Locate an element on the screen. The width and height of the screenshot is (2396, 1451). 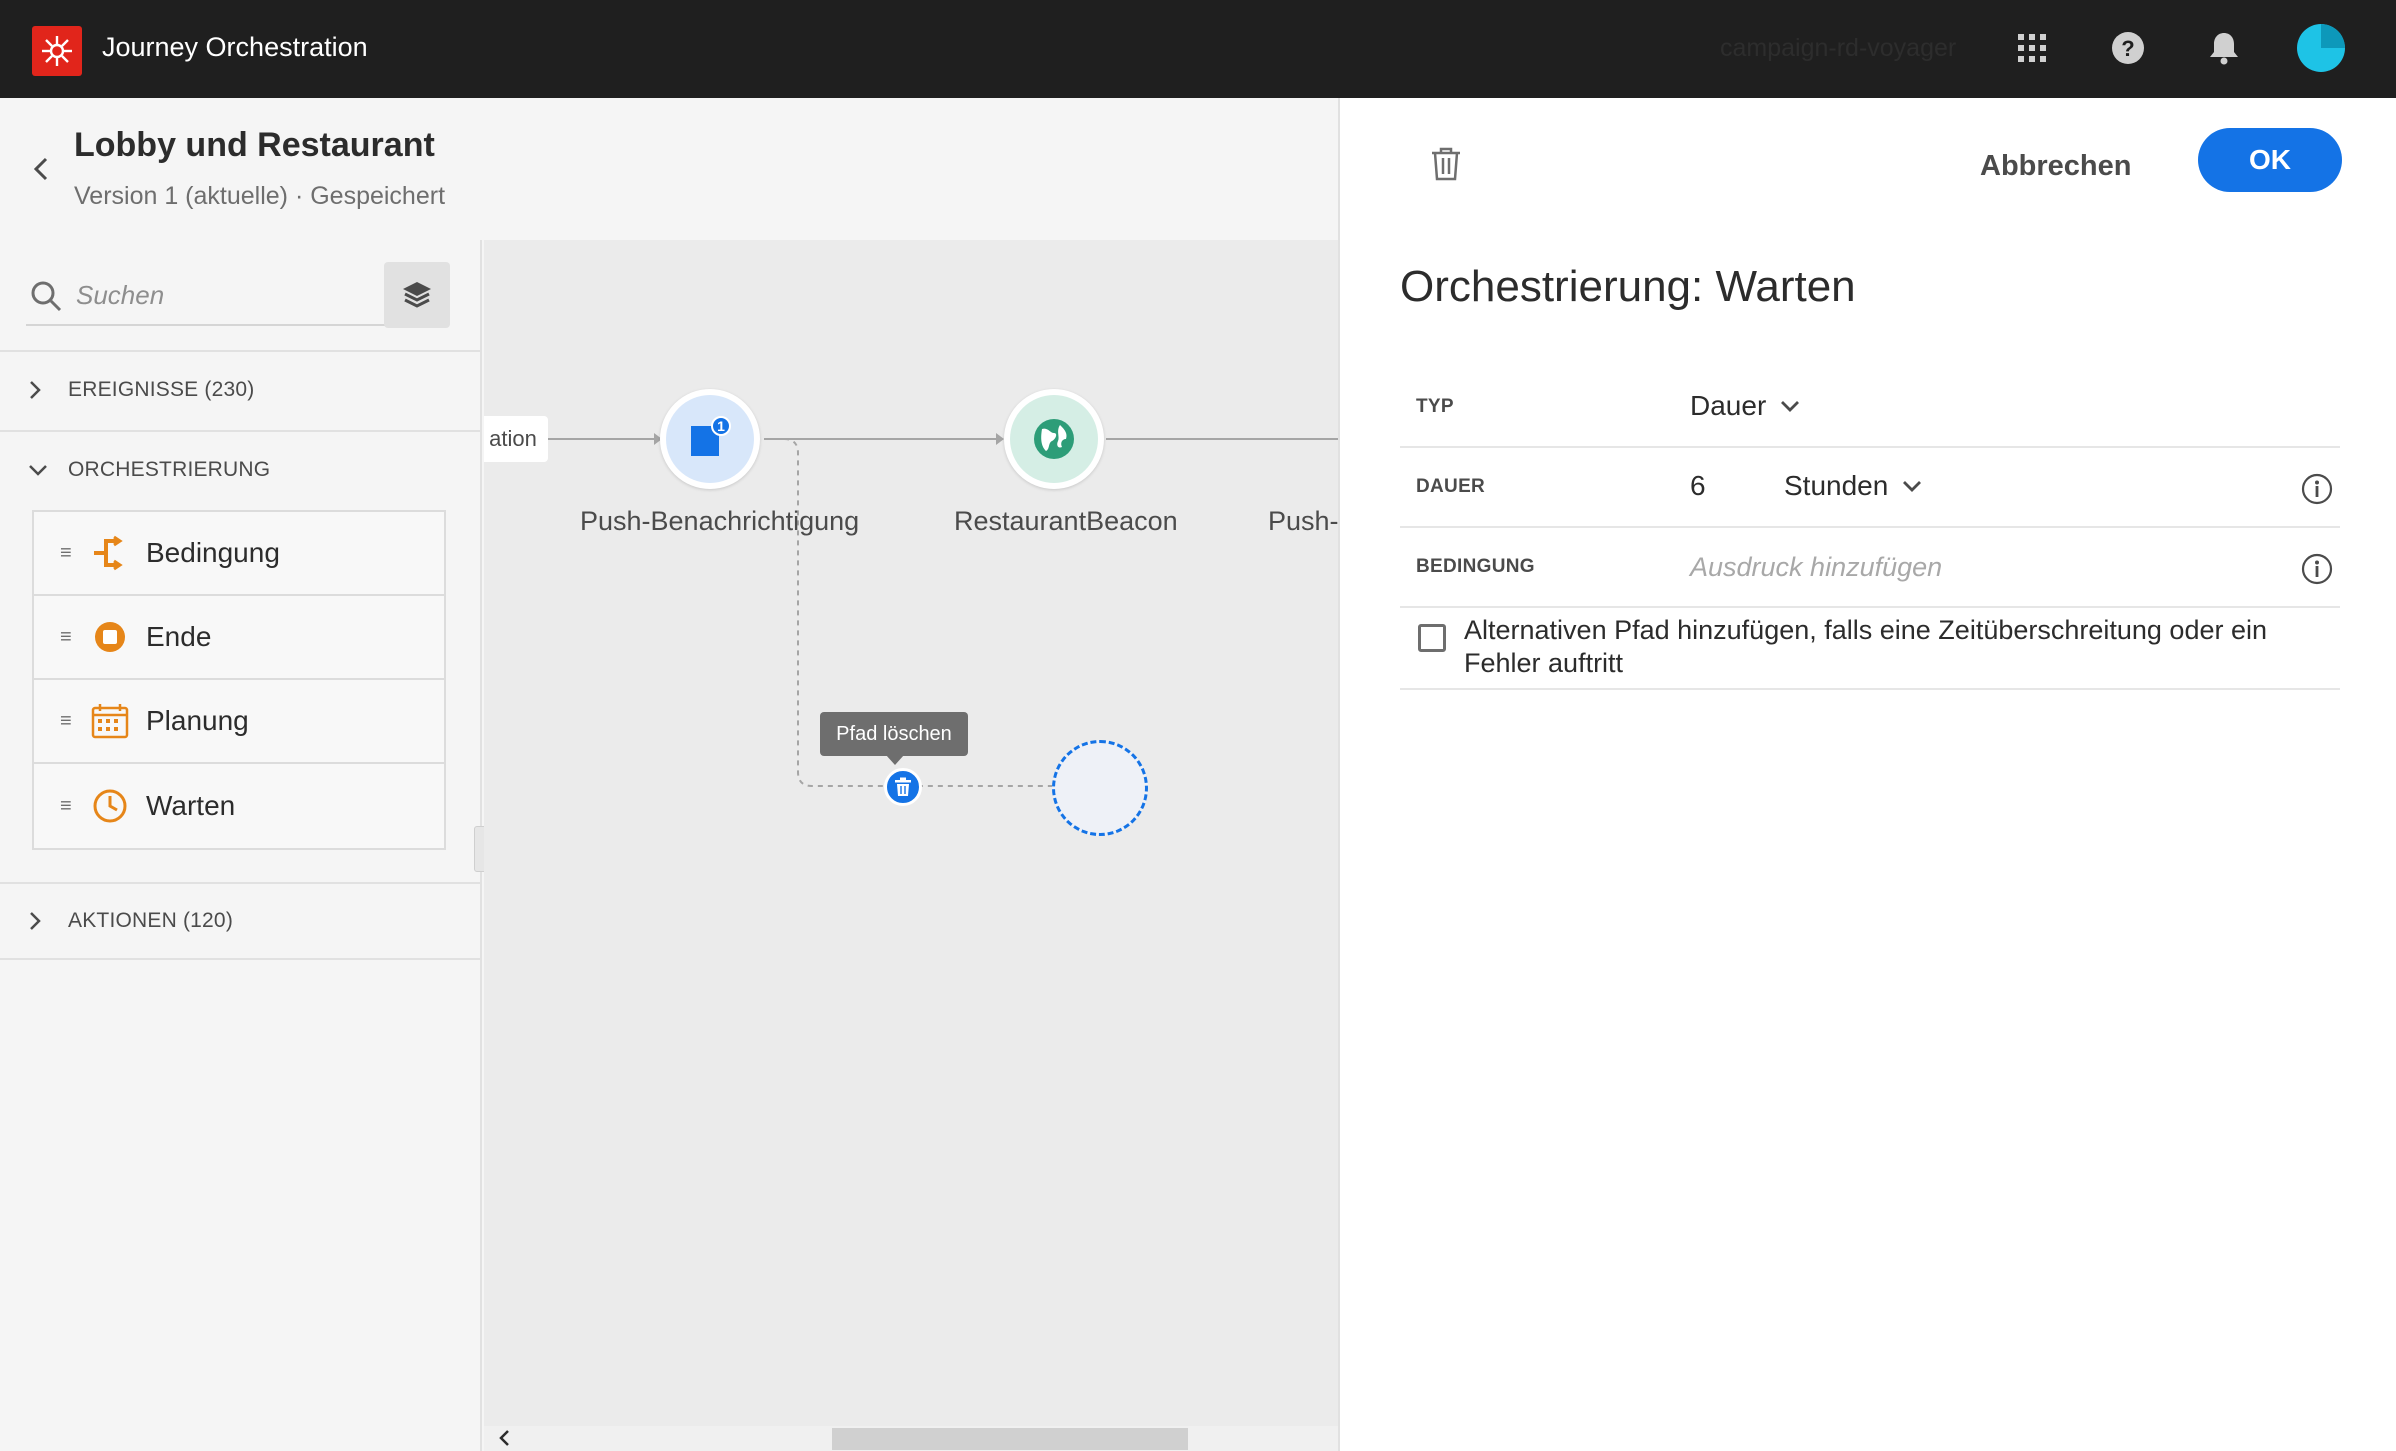
calendar-icon is located at coordinates (110, 721).